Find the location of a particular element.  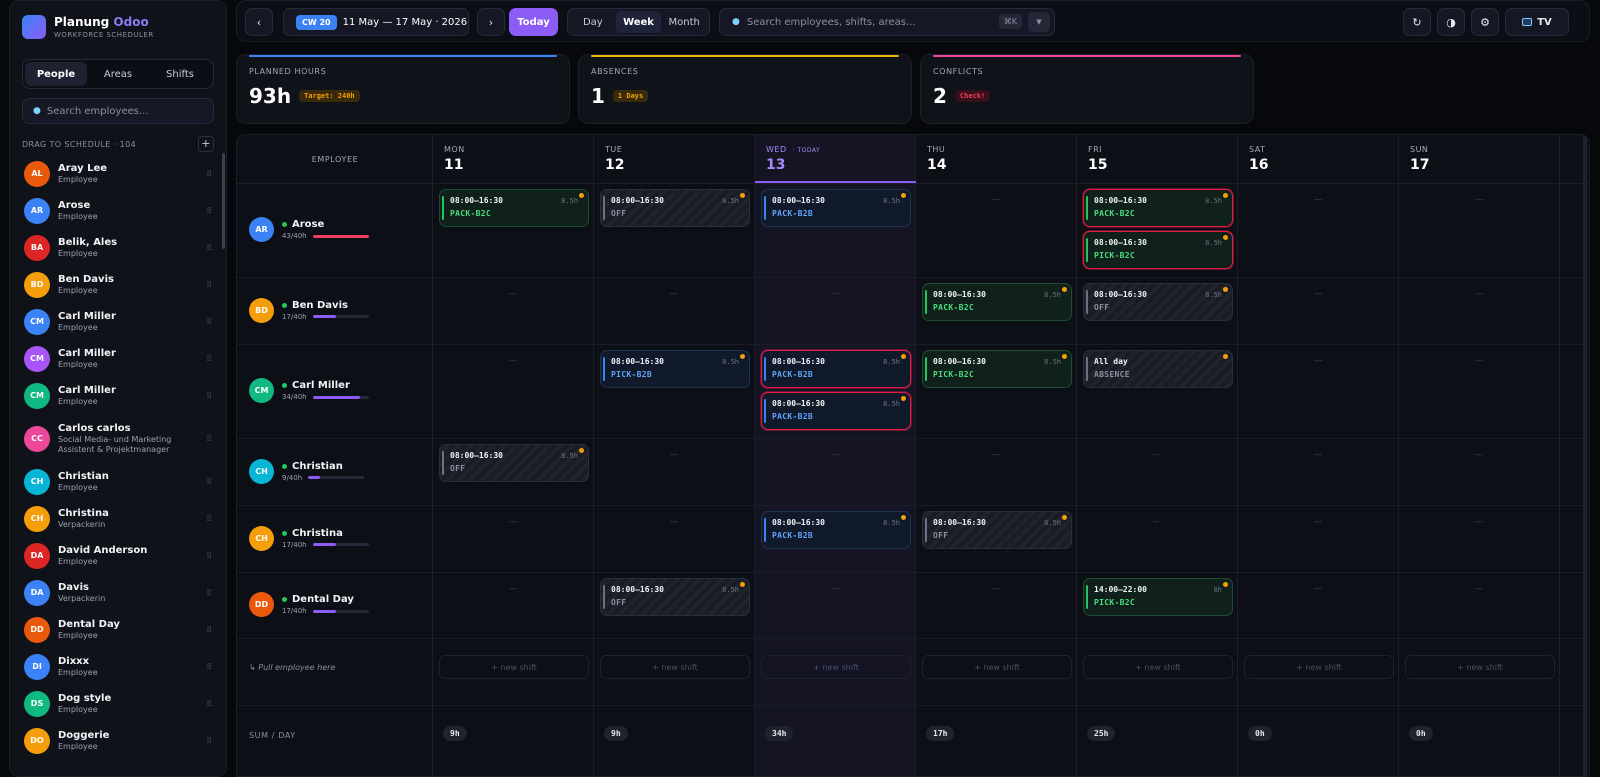

tv-mode-button: TV is located at coordinates (1537, 22).